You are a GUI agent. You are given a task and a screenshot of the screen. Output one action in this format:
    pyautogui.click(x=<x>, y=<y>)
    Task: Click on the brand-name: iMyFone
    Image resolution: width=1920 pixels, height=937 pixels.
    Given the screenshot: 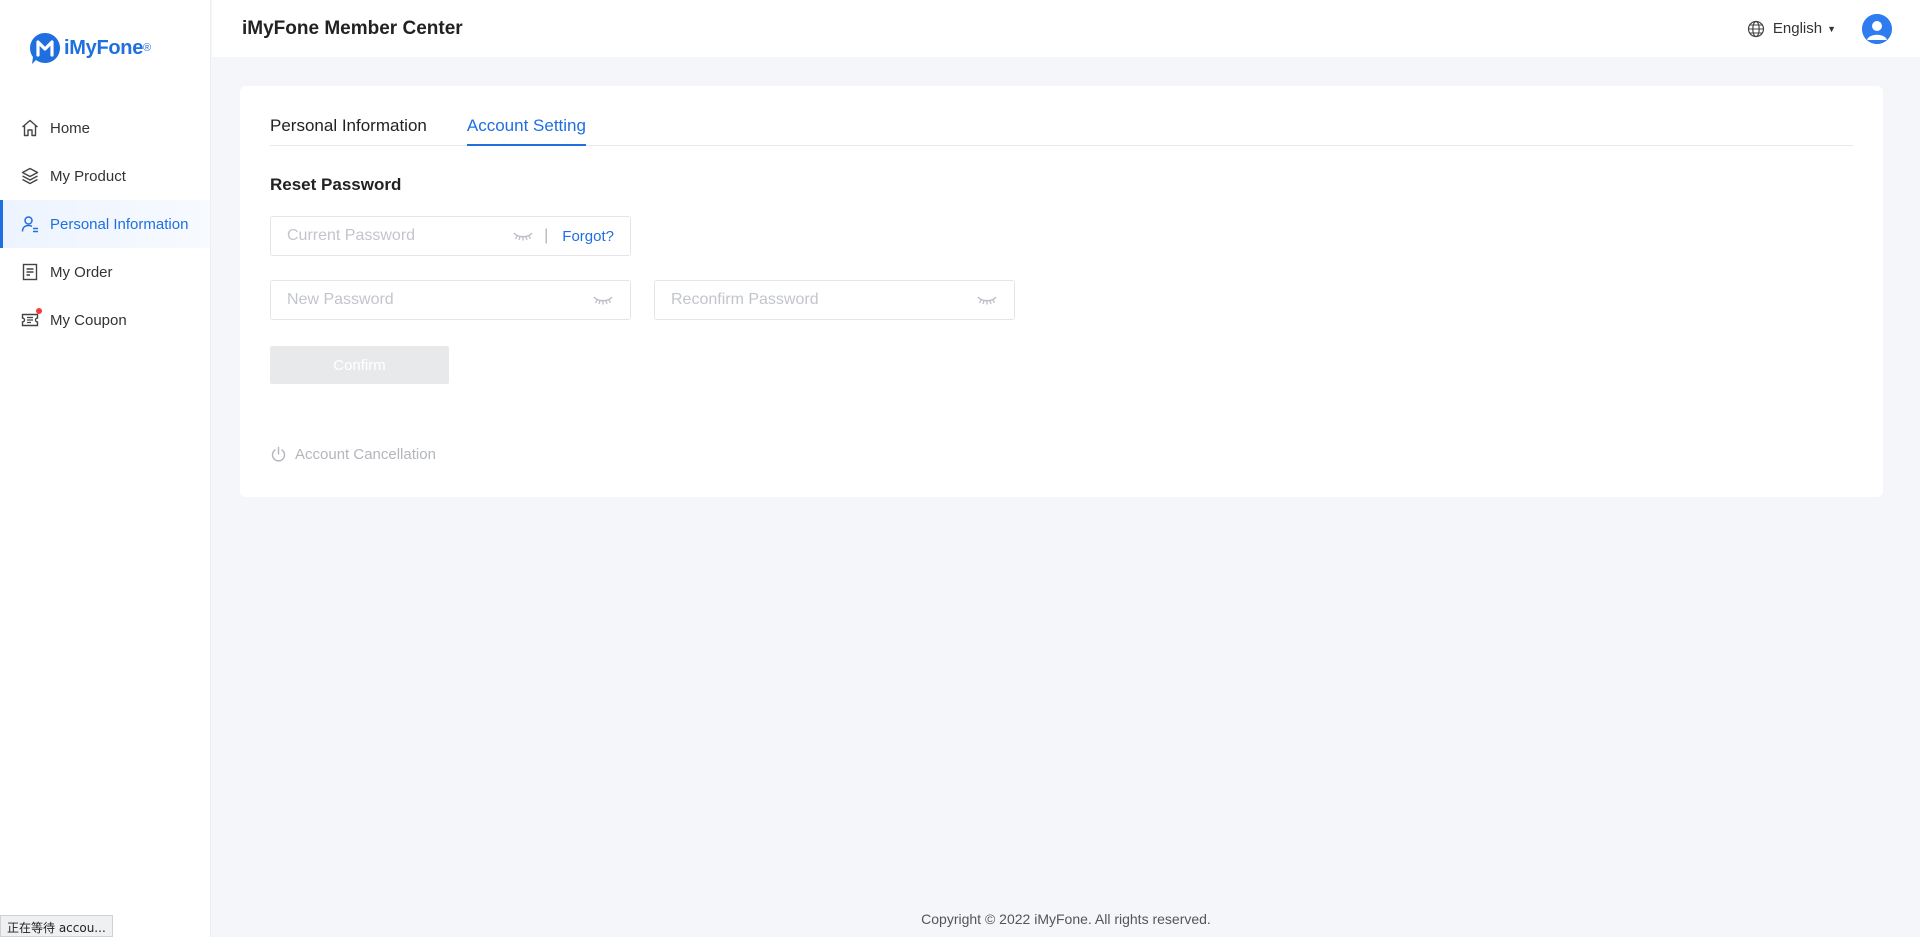 What is the action you would take?
    pyautogui.click(x=104, y=47)
    